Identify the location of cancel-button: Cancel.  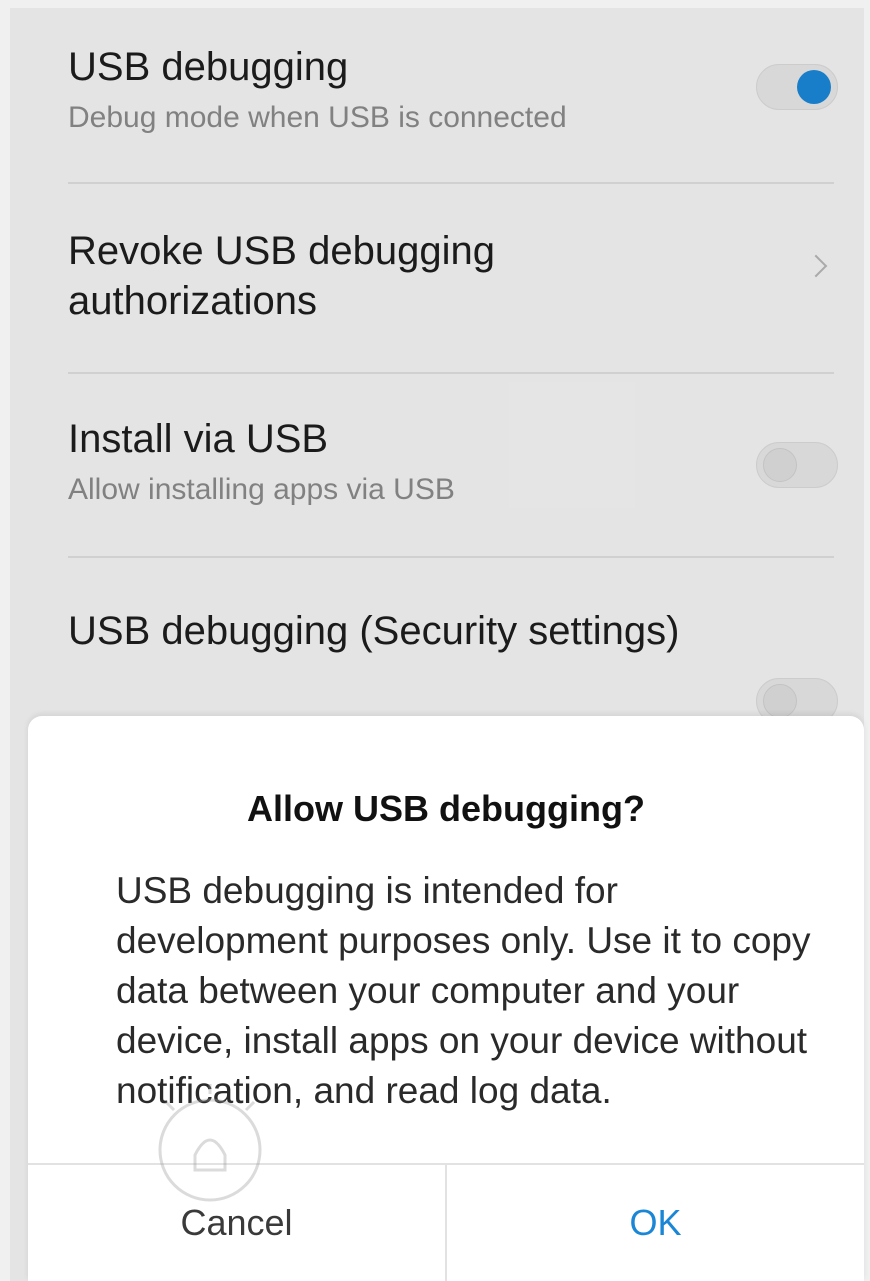
(237, 1223).